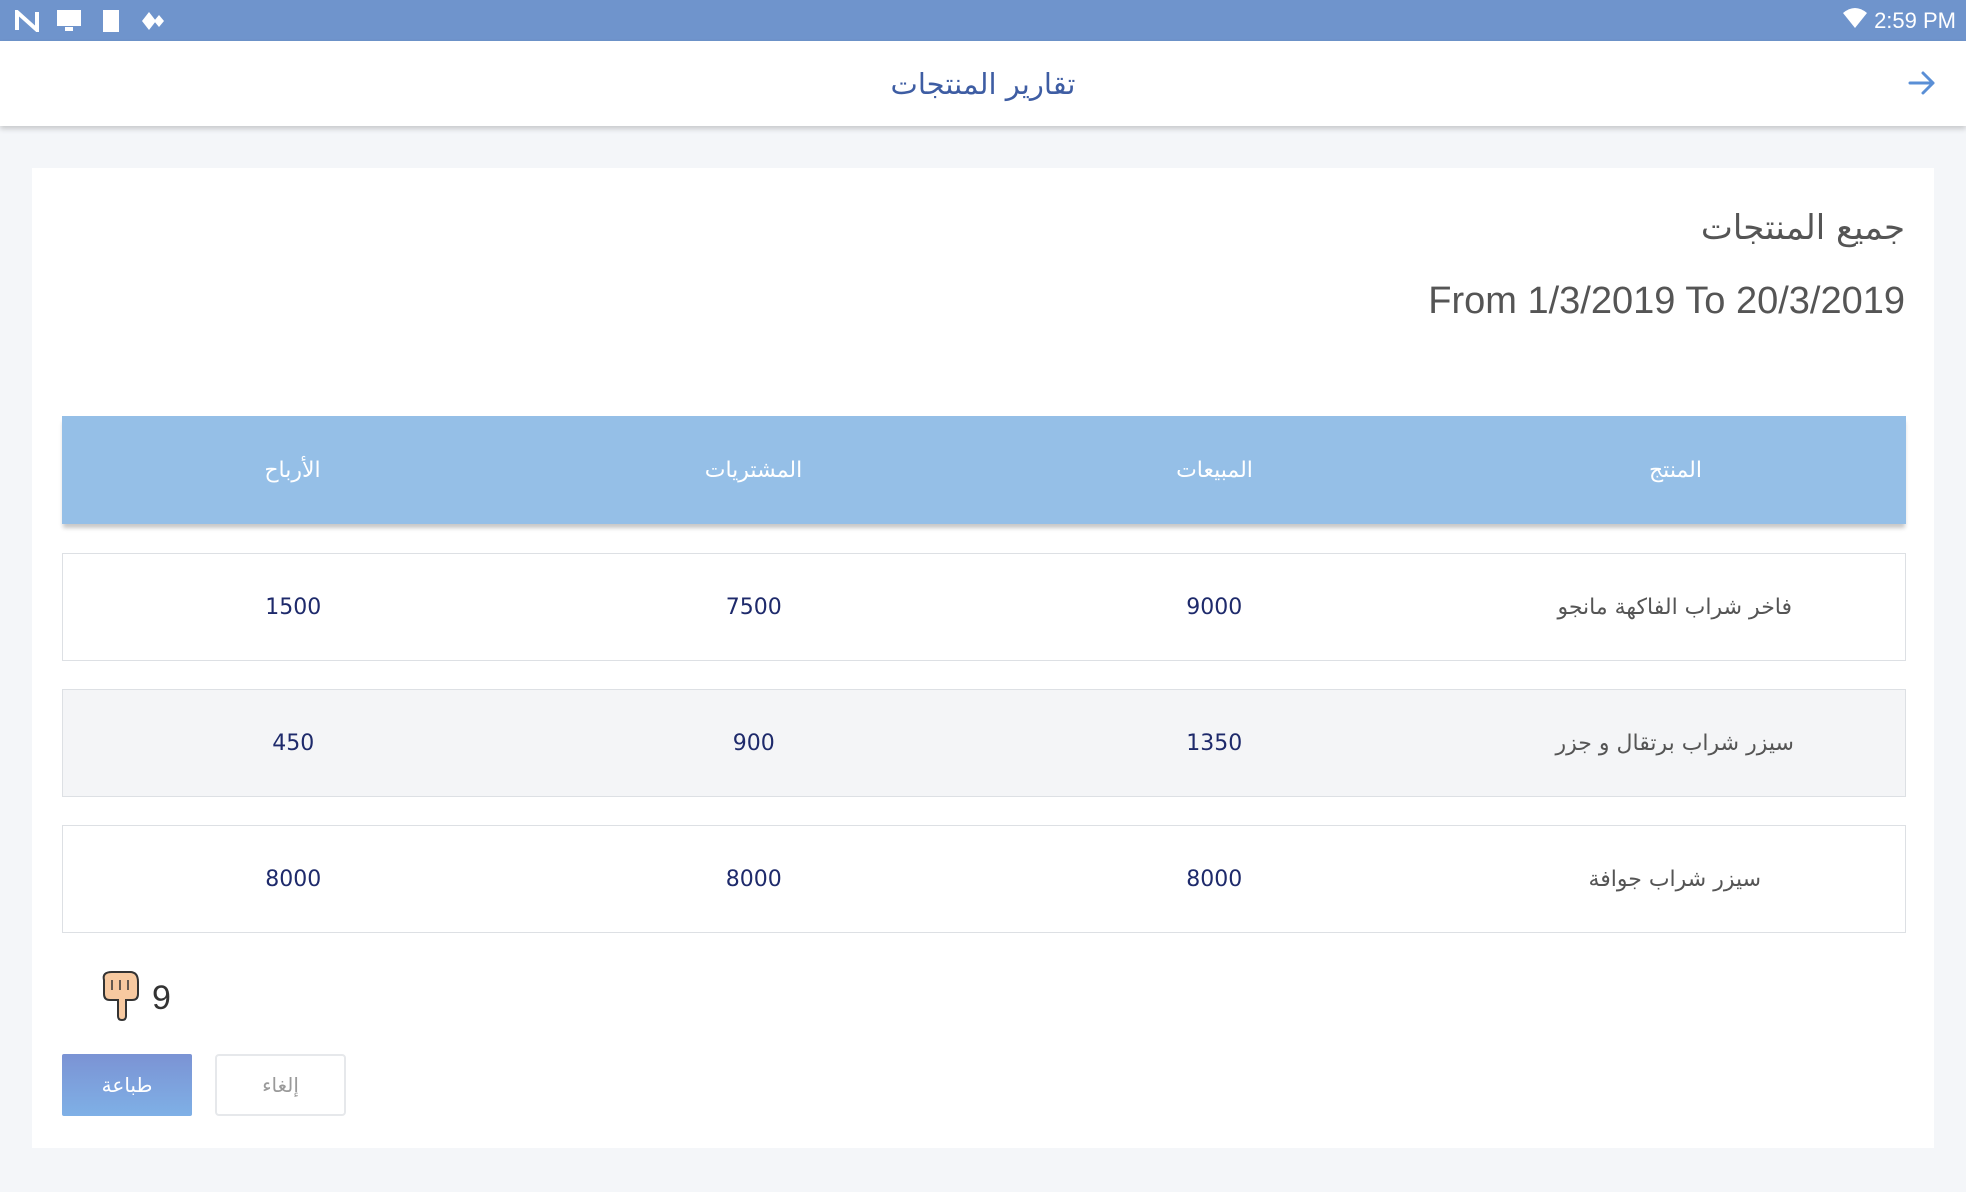 The image size is (1966, 1192). I want to click on page-title: تقارير المنتجات, so click(983, 83).